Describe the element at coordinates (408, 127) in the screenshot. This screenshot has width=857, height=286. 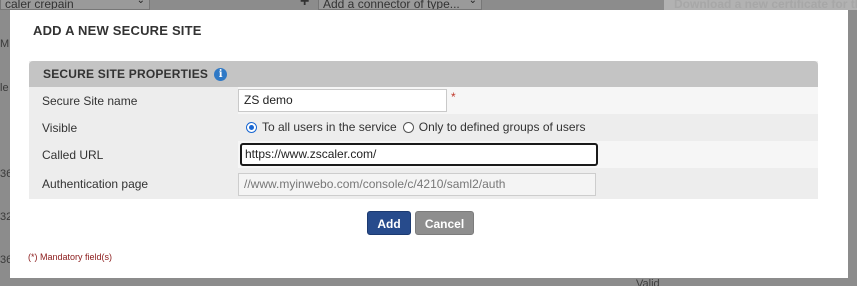
I see `visible-groups-radio` at that location.